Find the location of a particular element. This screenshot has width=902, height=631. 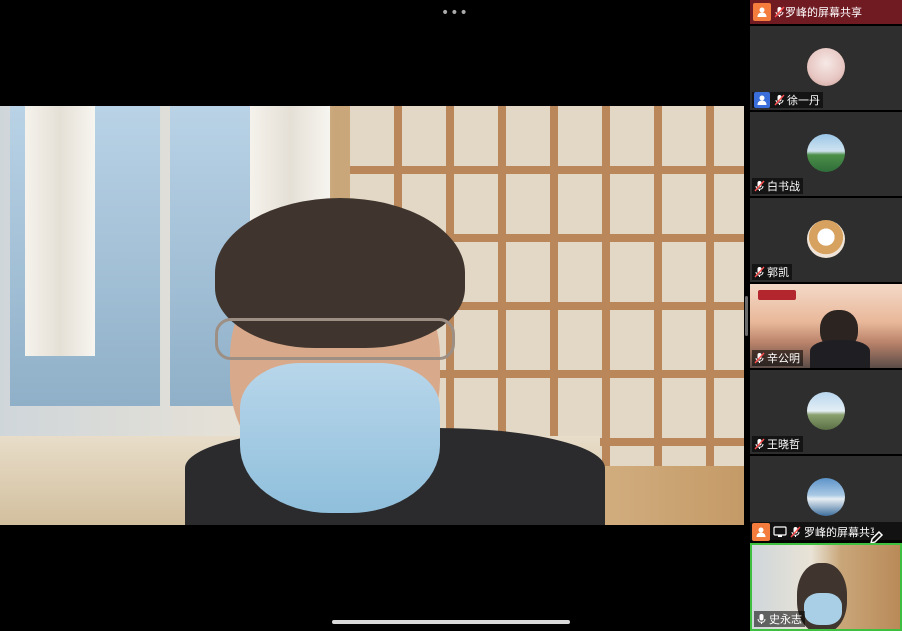

participant-name: 徐一丹 is located at coordinates (803, 100).